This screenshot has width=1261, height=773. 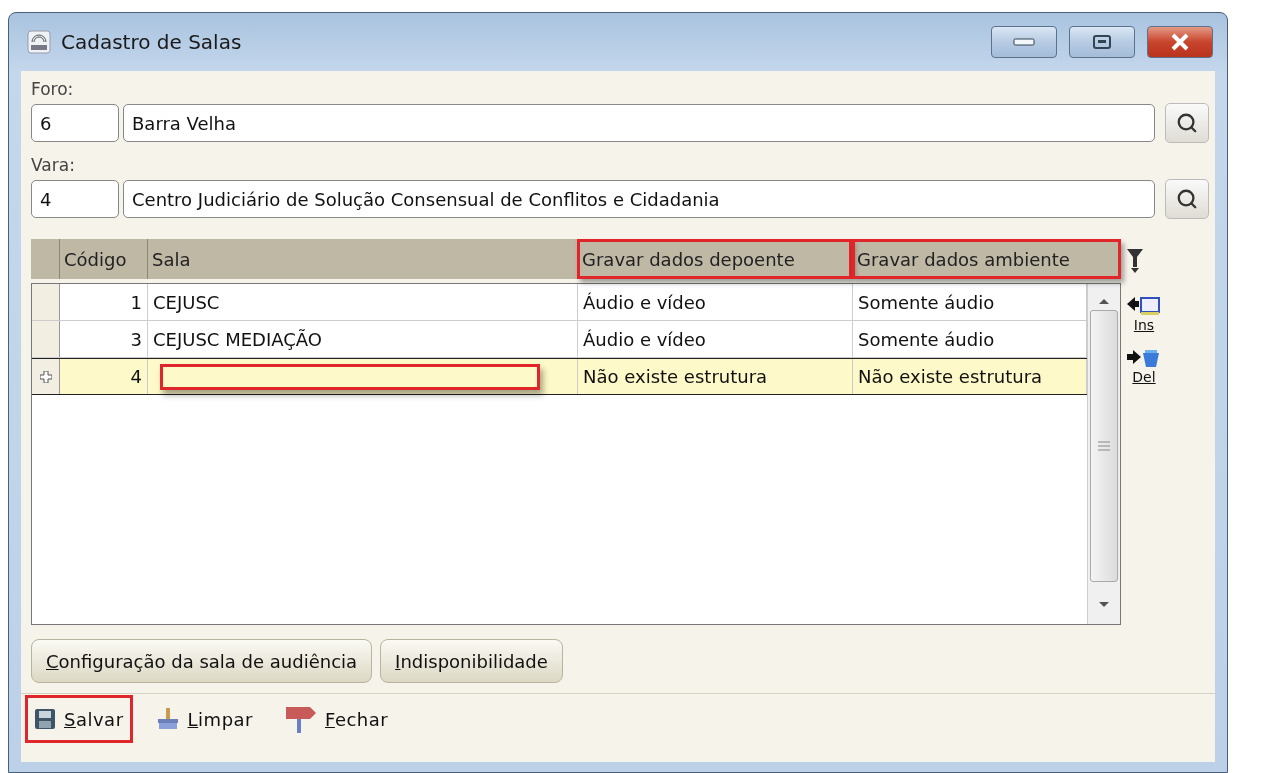 What do you see at coordinates (639, 199) in the screenshot?
I see `name-field: Centro Judiciário de Solução Consensual de Conflitos e Cidadania` at bounding box center [639, 199].